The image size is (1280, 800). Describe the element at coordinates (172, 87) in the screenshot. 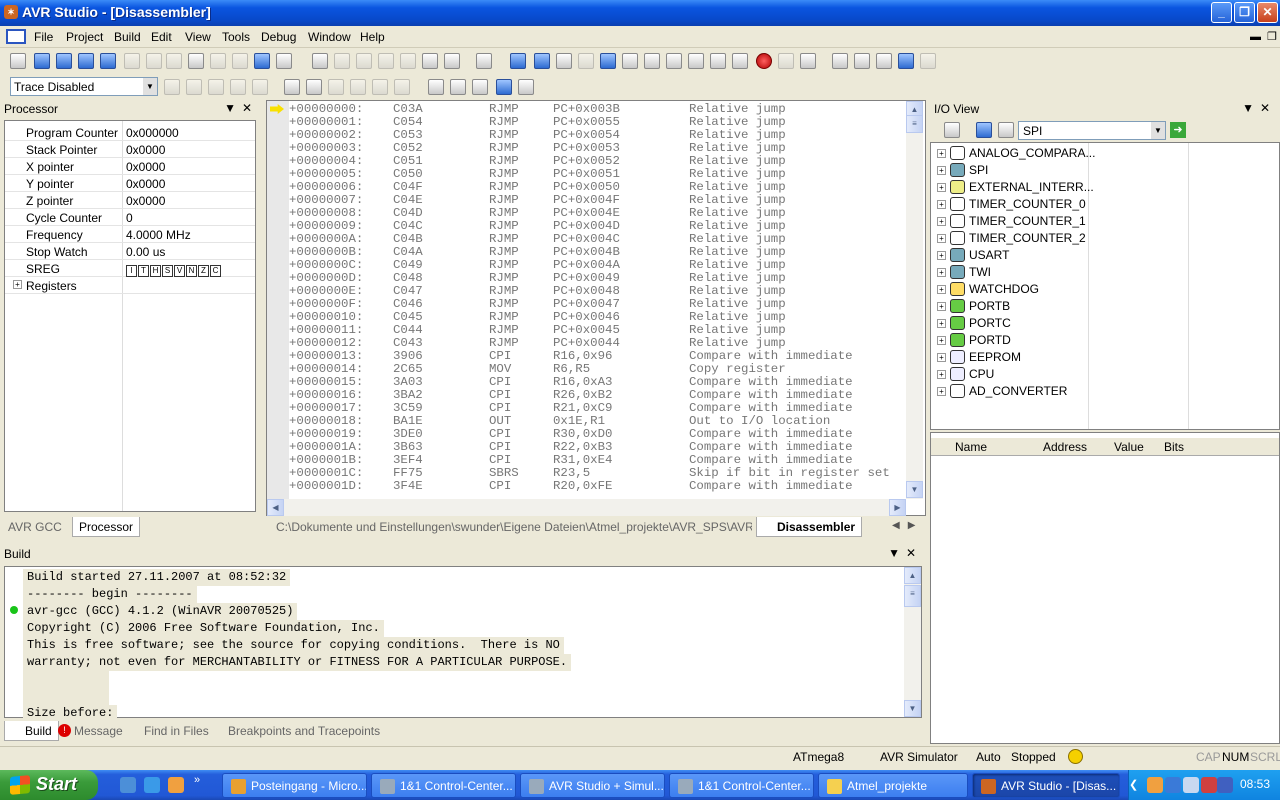

I see `trace-icon` at that location.